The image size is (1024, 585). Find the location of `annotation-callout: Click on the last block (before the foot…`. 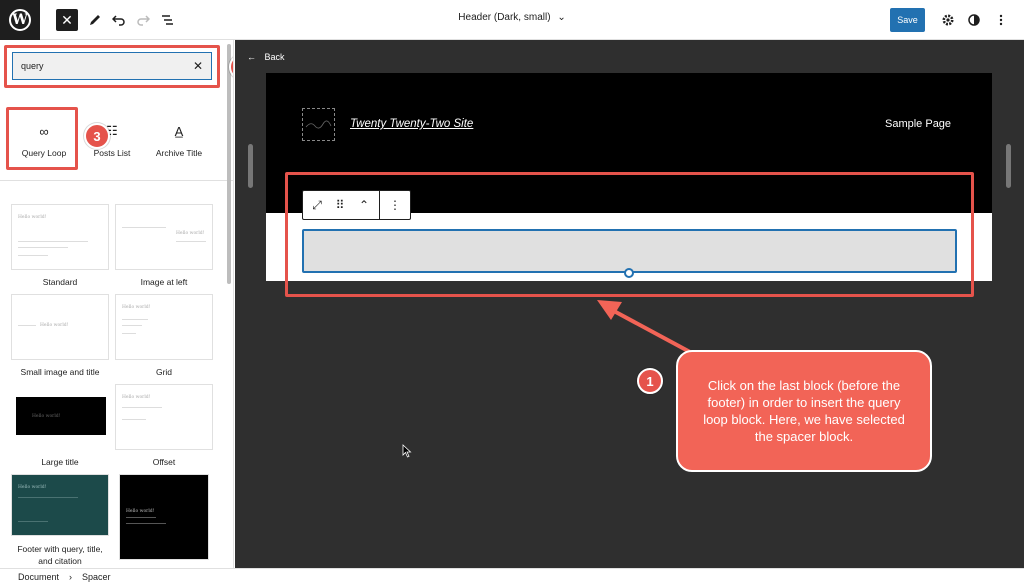

annotation-callout: Click on the last block (before the foot… is located at coordinates (804, 411).